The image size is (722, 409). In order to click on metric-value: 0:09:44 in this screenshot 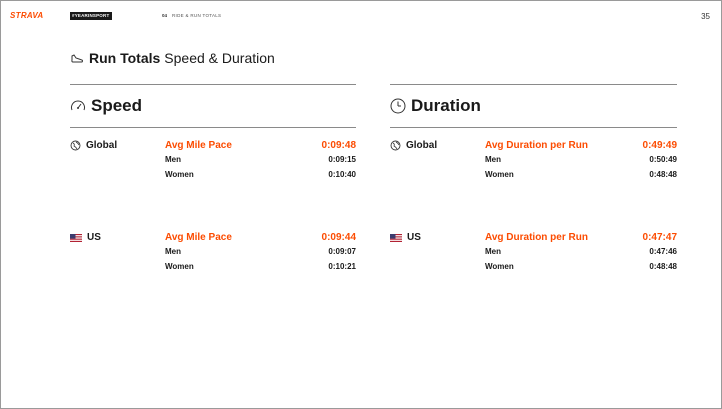, I will do `click(338, 237)`.